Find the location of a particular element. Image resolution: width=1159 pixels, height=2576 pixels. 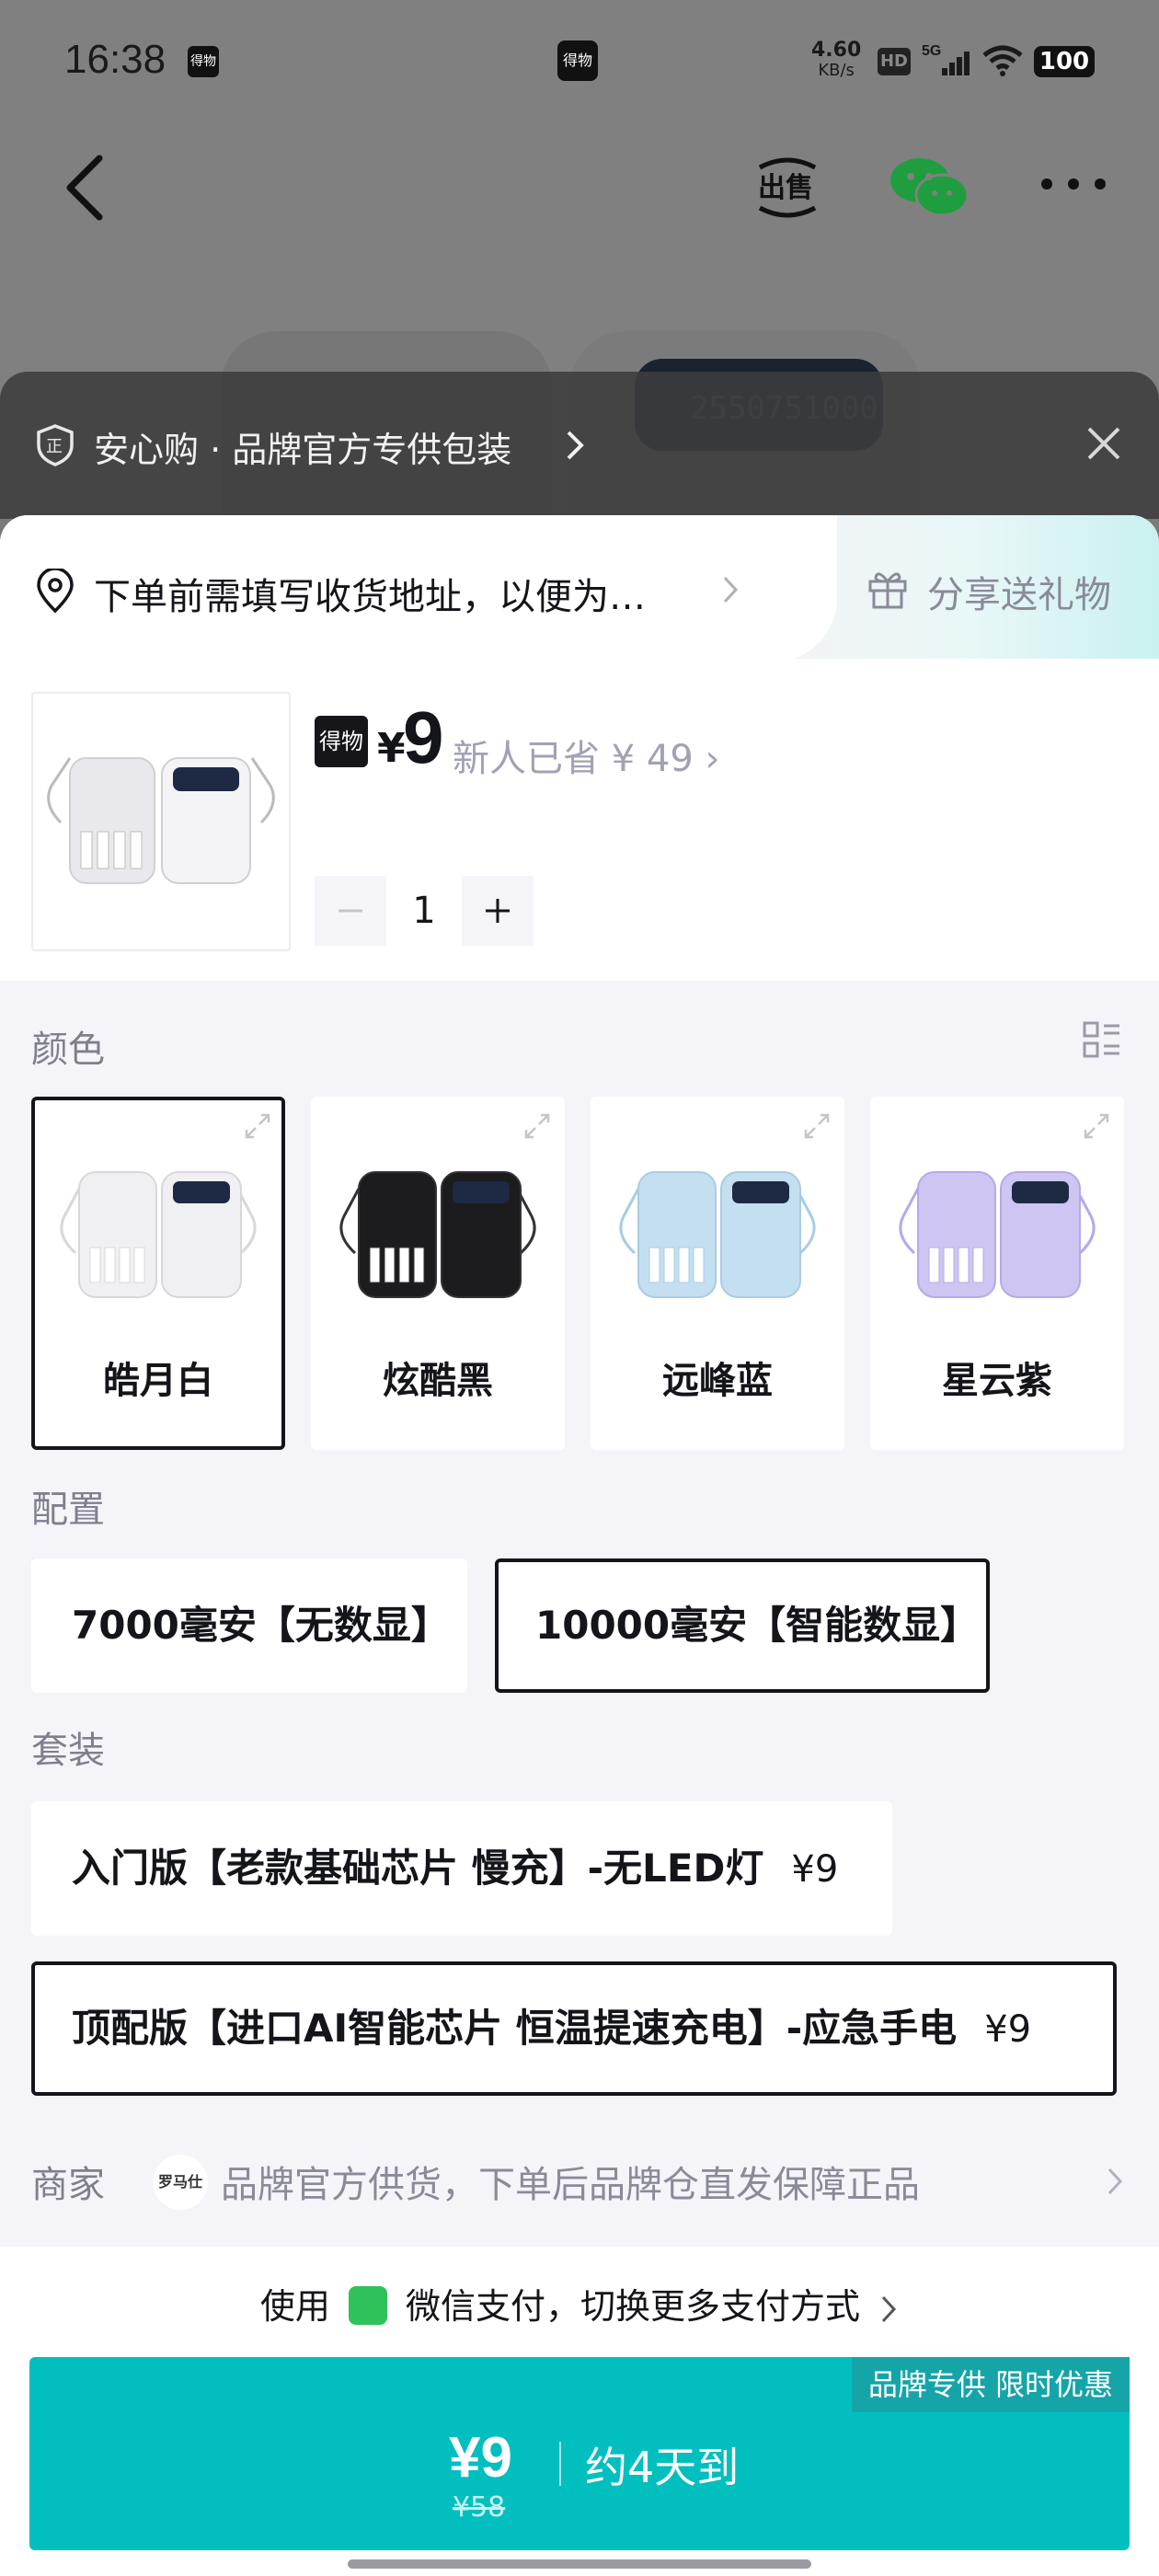

config-option-7000: 7000毫安【无数显】 is located at coordinates (249, 1625).